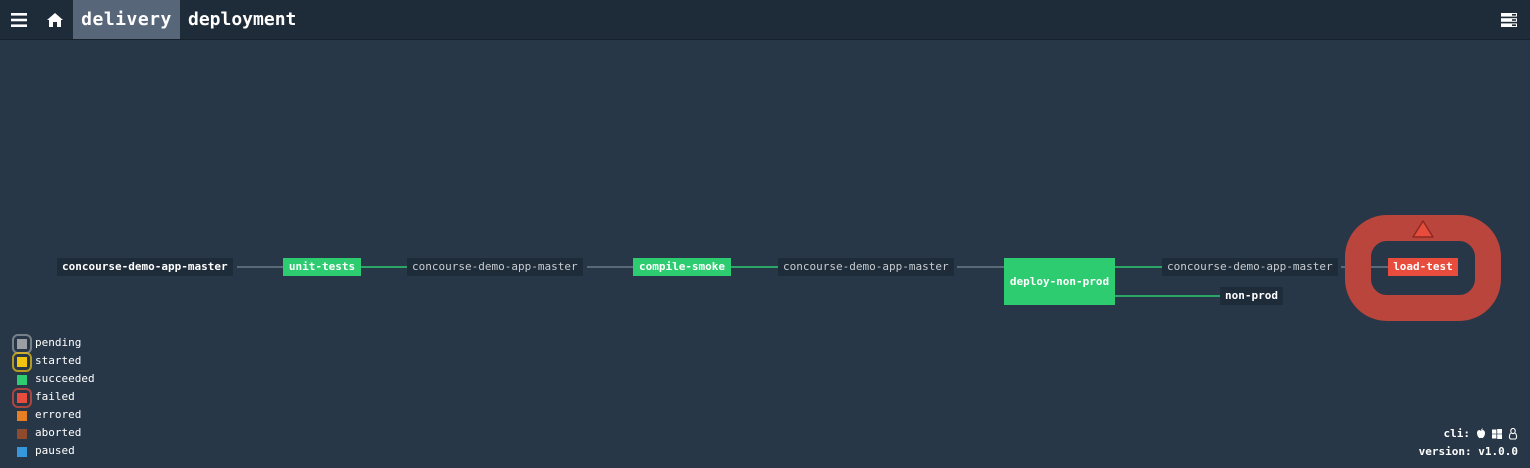  Describe the element at coordinates (55, 450) in the screenshot. I see `legend-label: paused` at that location.